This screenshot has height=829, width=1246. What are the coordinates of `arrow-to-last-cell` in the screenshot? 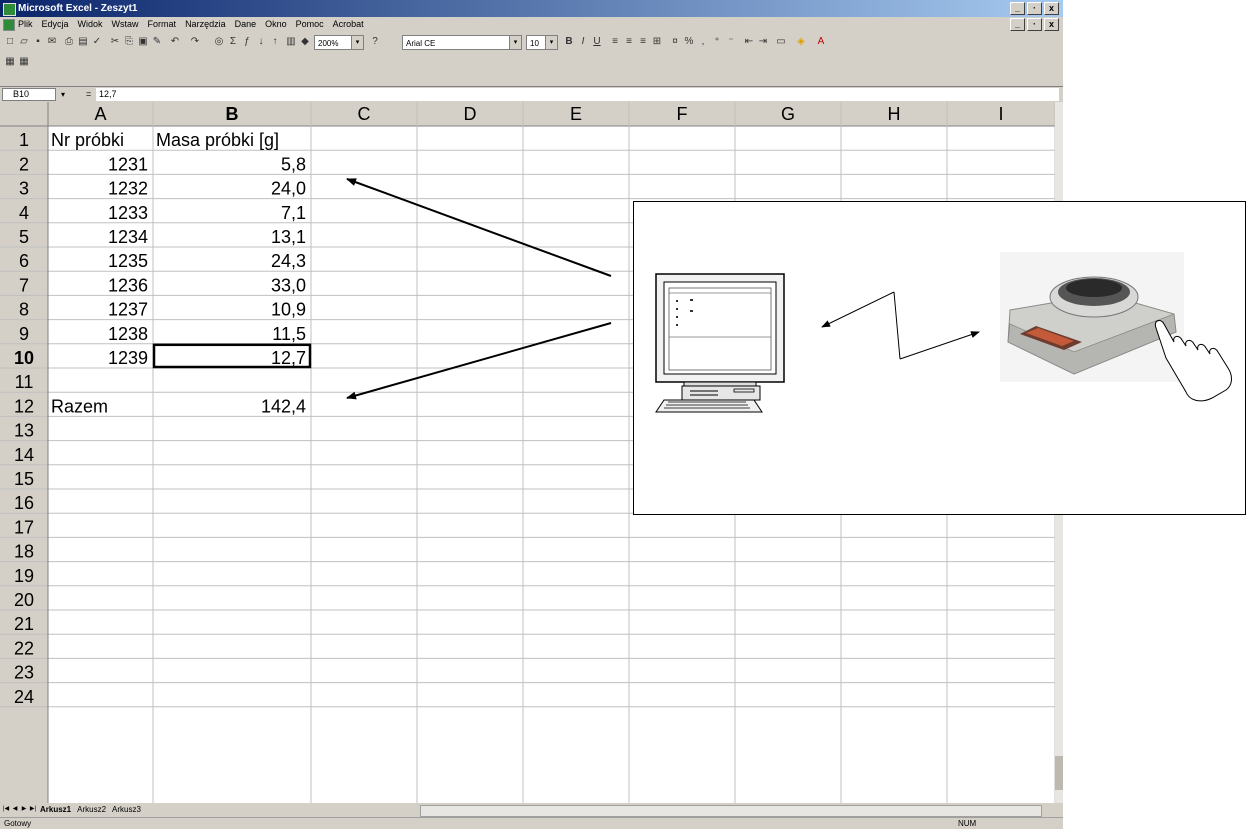 It's located at (479, 361).